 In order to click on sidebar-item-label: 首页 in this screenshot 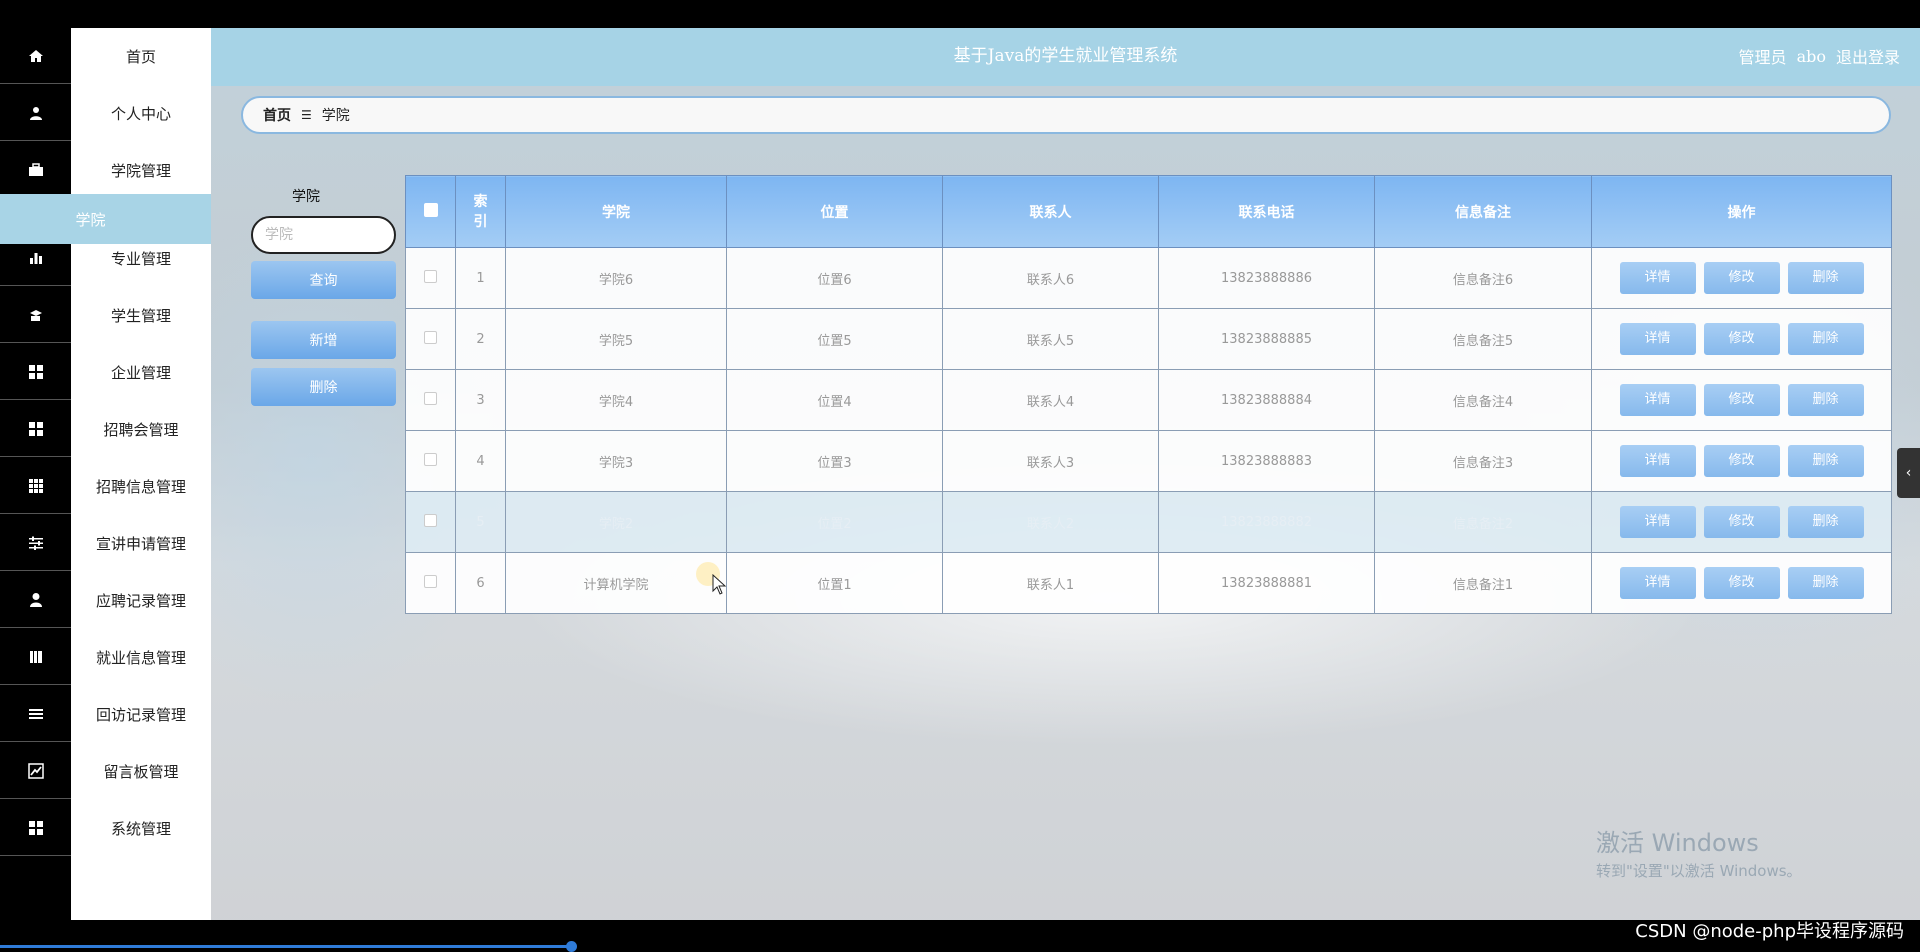, I will do `click(140, 56)`.